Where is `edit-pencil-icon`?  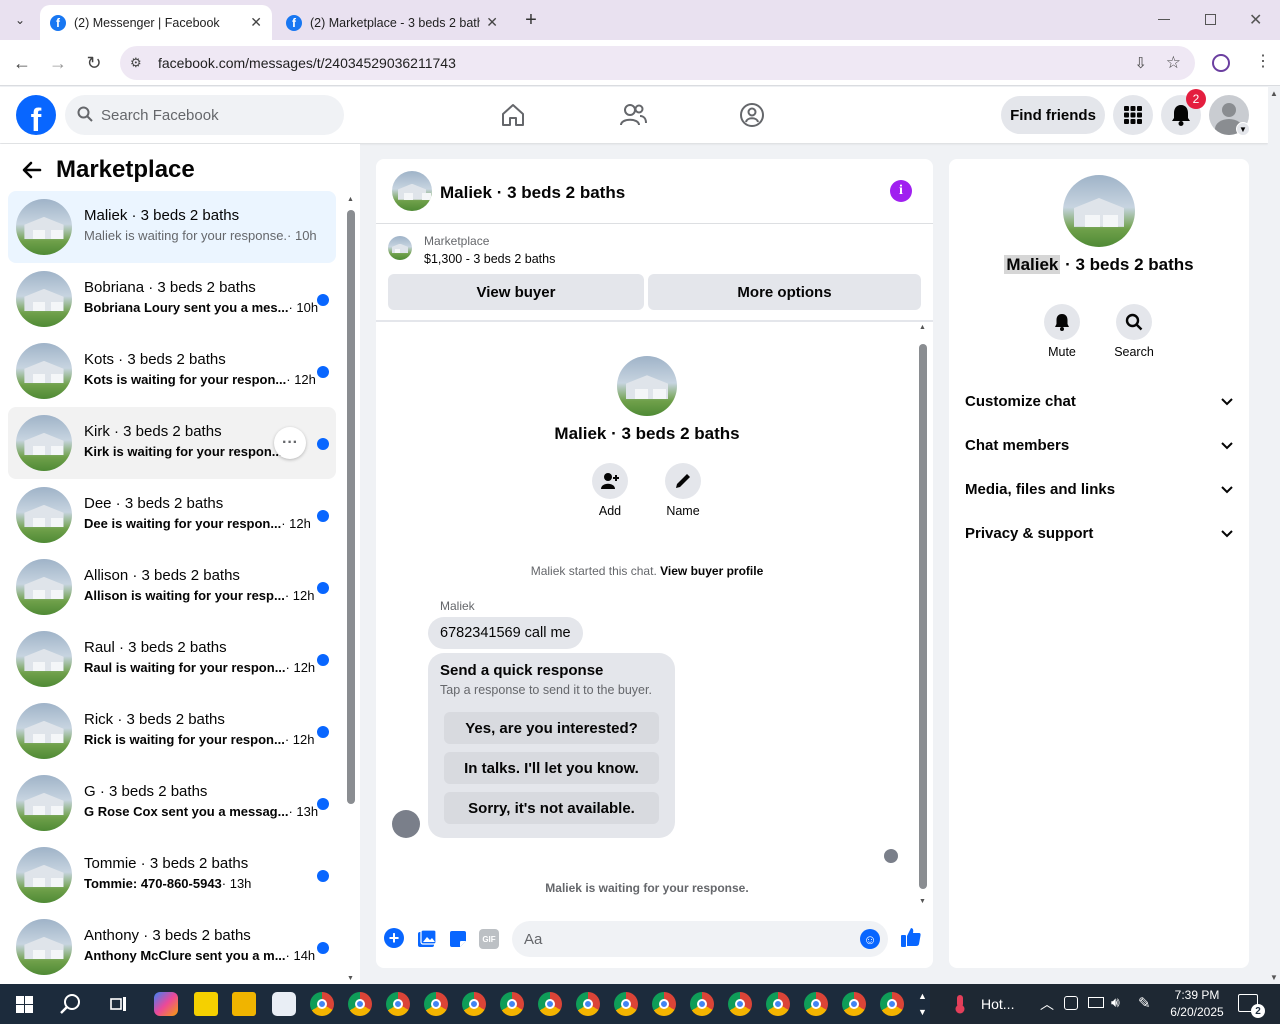 edit-pencil-icon is located at coordinates (683, 481).